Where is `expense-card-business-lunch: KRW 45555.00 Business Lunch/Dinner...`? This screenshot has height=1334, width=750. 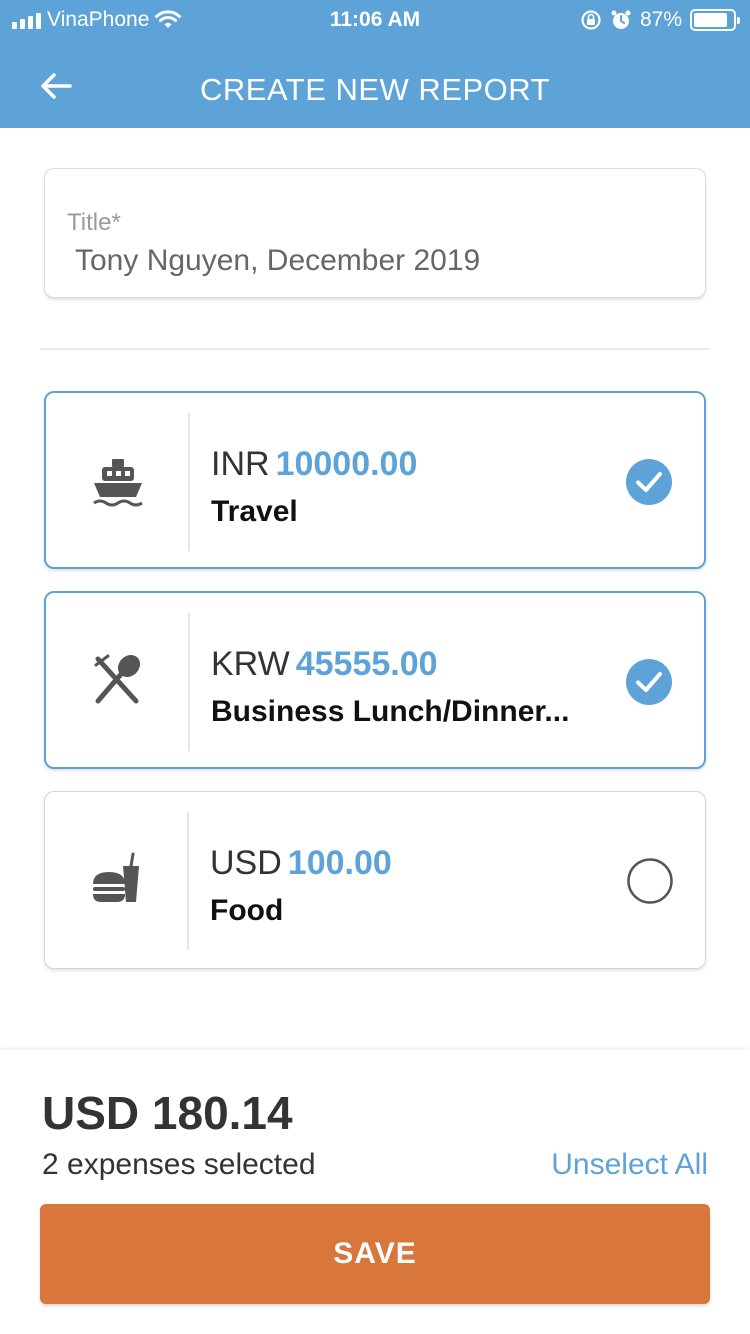
expense-card-business-lunch: KRW 45555.00 Business Lunch/Dinner... is located at coordinates (375, 680).